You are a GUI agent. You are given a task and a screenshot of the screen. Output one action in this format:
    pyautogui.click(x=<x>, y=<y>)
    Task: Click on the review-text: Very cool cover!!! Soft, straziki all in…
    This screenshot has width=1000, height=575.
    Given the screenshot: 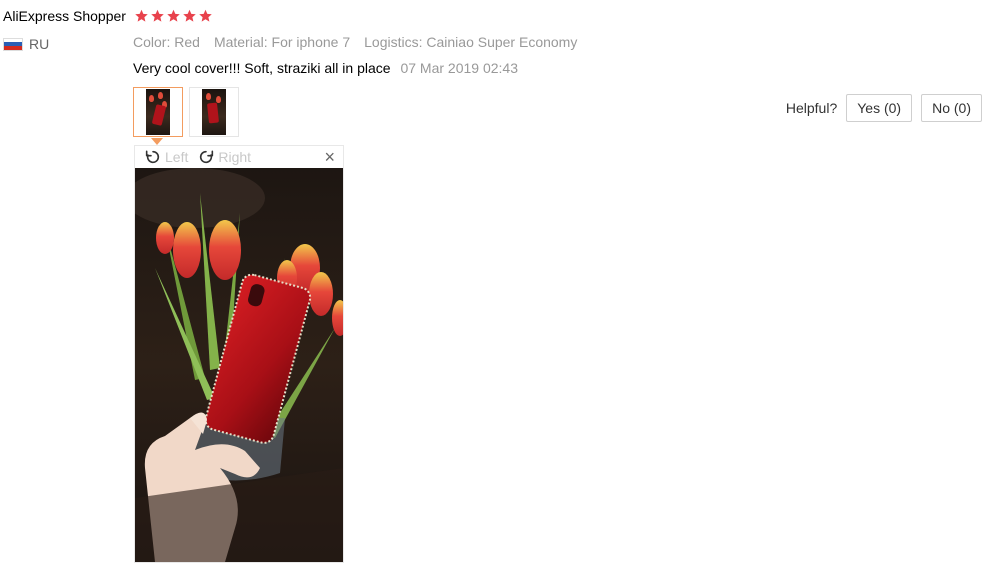 What is the action you would take?
    pyautogui.click(x=262, y=68)
    